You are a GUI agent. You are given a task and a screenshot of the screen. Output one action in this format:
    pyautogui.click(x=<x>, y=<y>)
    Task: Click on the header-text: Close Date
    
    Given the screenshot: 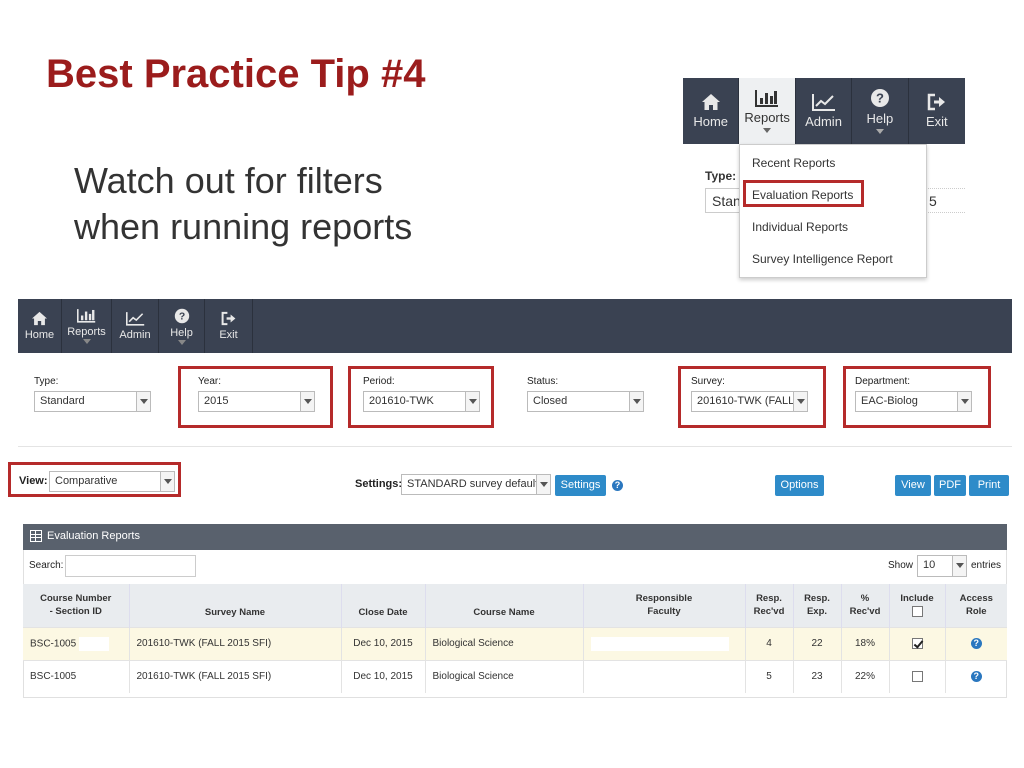 What is the action you would take?
    pyautogui.click(x=383, y=612)
    